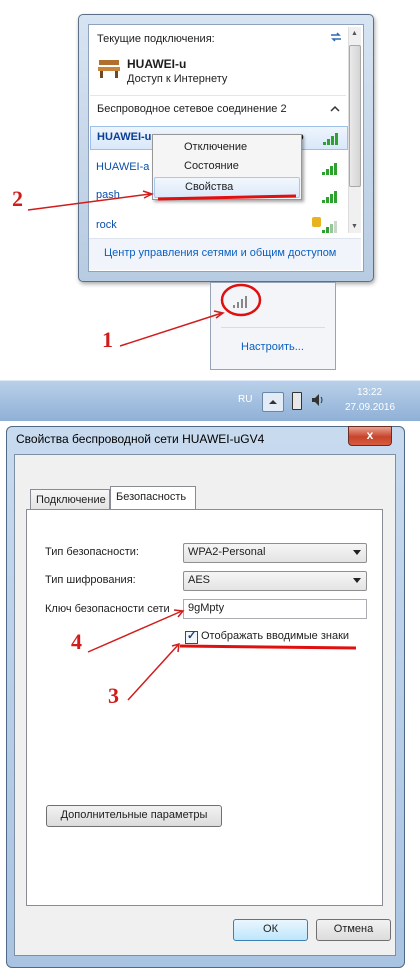 Image resolution: width=420 pixels, height=972 pixels. I want to click on annotation-2: 2, so click(17, 198).